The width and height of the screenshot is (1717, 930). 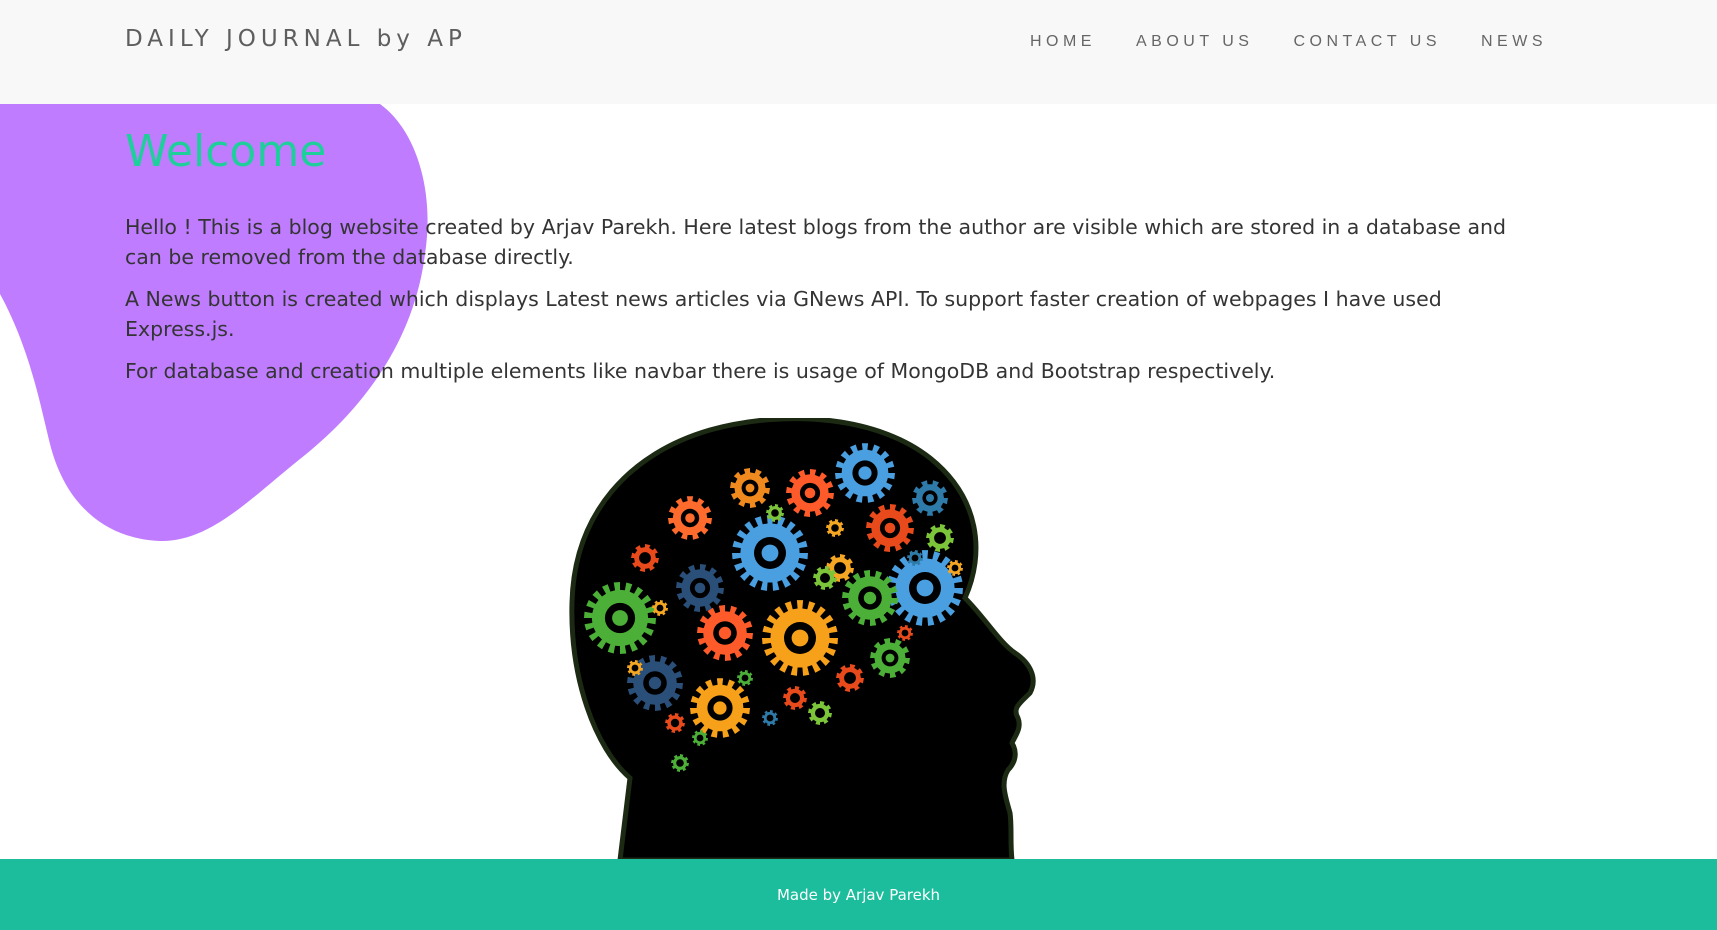 What do you see at coordinates (802, 639) in the screenshot?
I see `head-with-gears-icon` at bounding box center [802, 639].